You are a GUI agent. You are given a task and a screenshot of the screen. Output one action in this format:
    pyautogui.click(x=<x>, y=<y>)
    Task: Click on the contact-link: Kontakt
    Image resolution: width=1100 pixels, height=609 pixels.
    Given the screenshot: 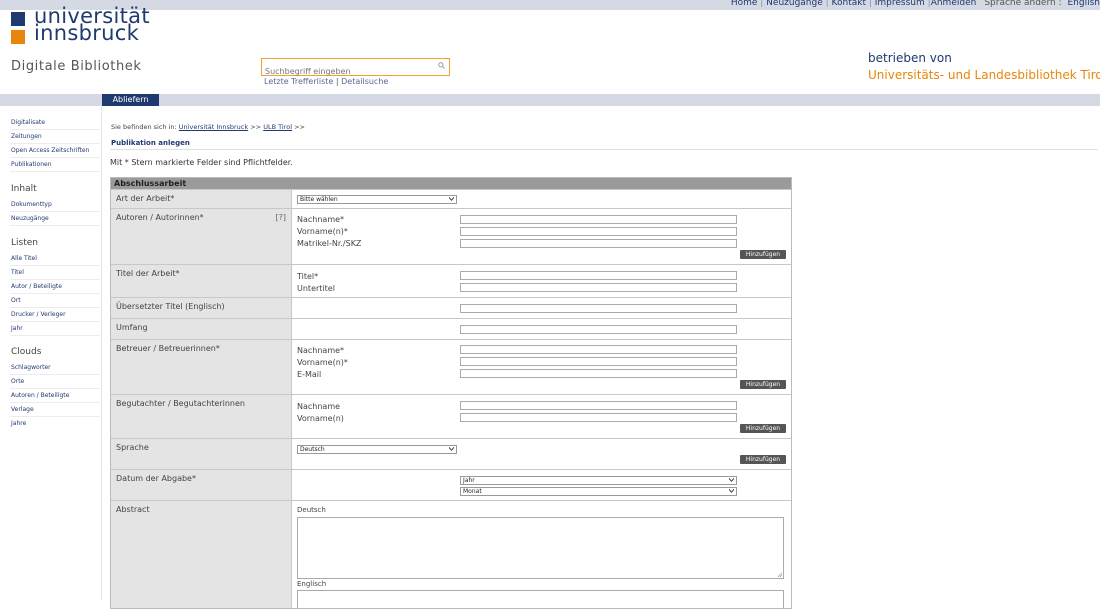 What is the action you would take?
    pyautogui.click(x=849, y=4)
    